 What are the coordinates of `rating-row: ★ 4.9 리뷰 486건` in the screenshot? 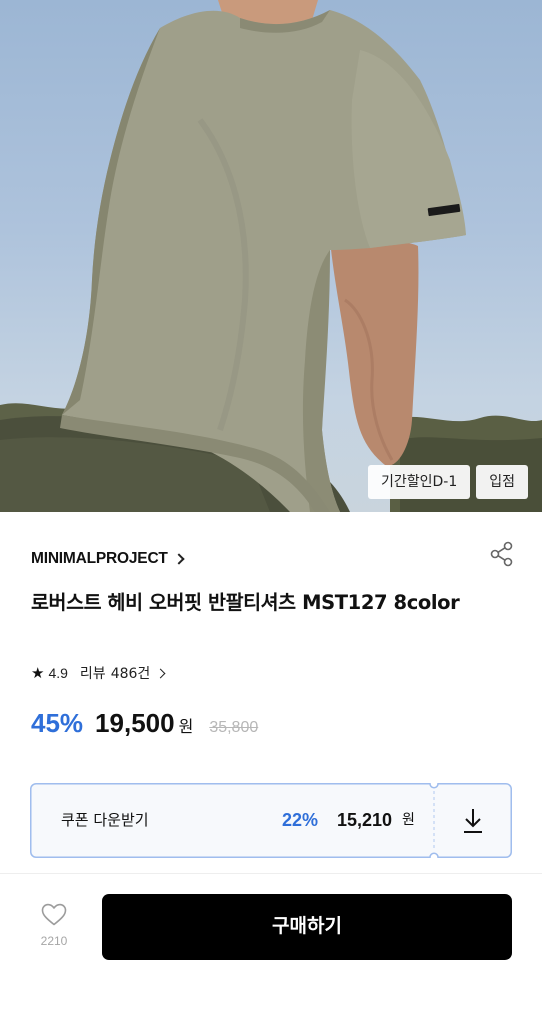 It's located at (98, 673).